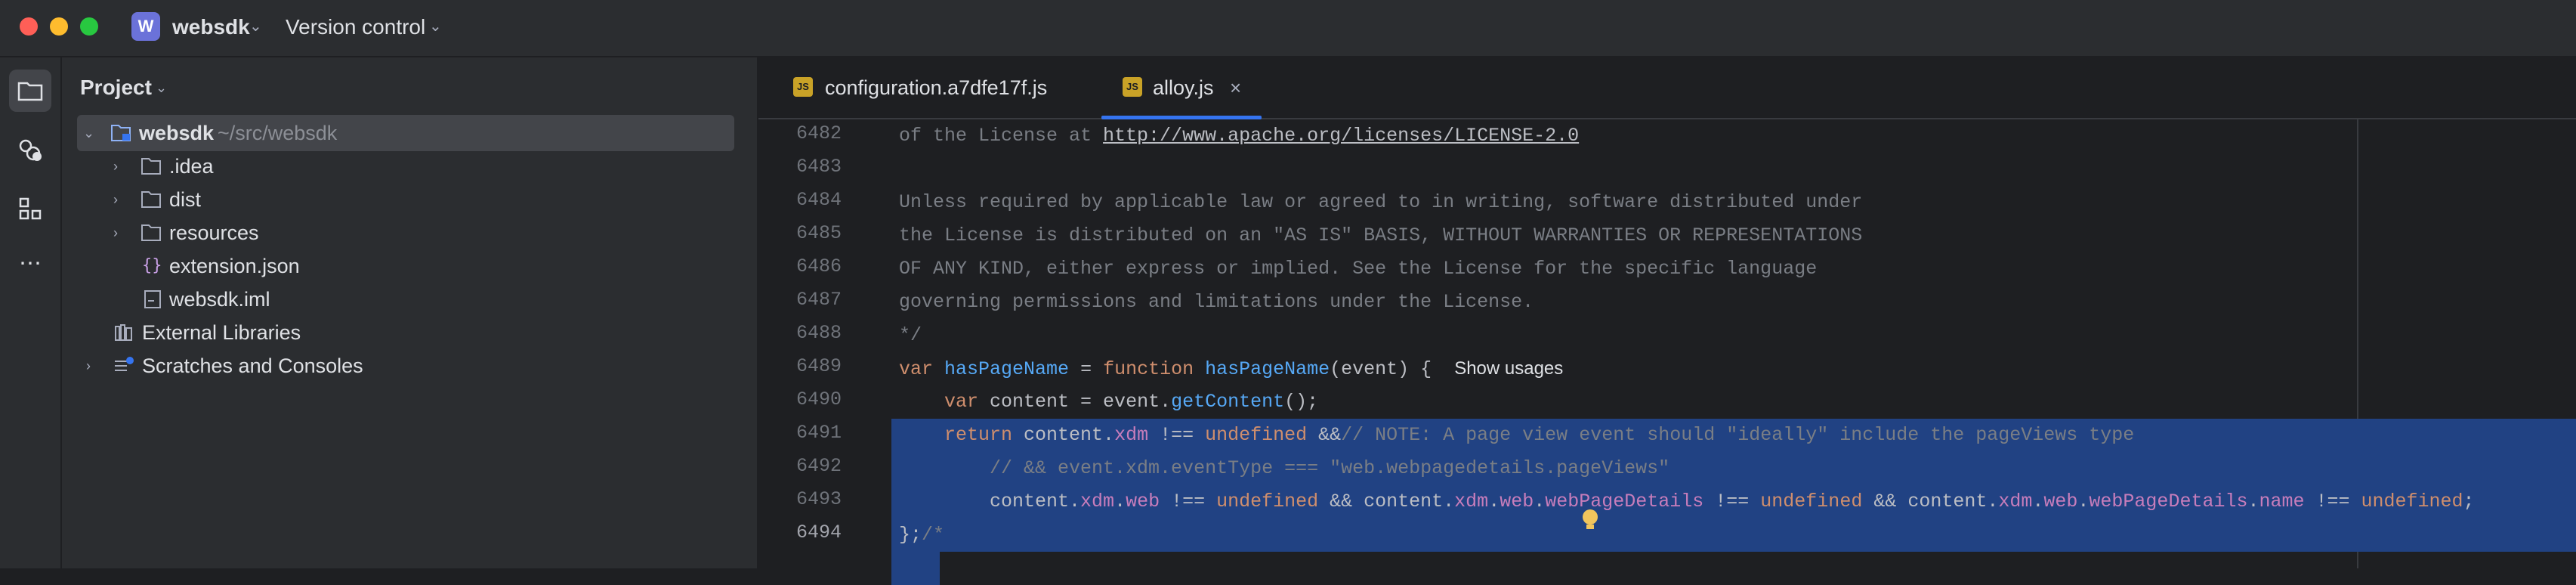 The width and height of the screenshot is (2576, 585). I want to click on line-number: 6484, so click(818, 200).